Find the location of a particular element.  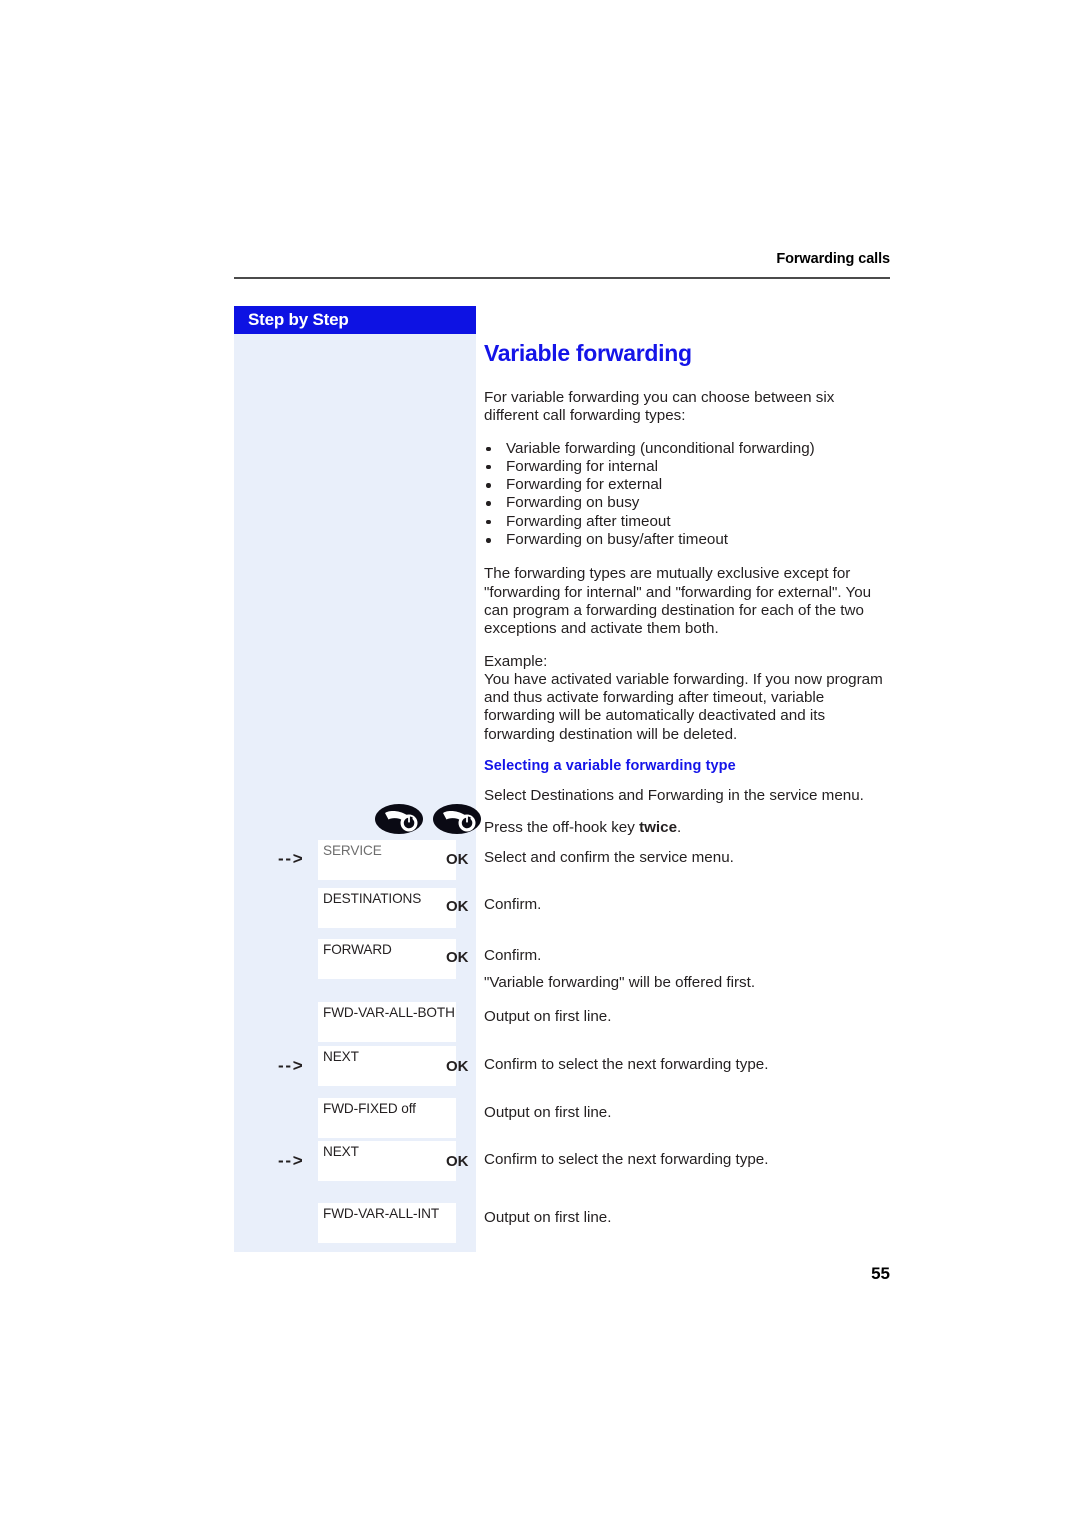

list-item-label: Forwarding for internal is located at coordinates (582, 466).